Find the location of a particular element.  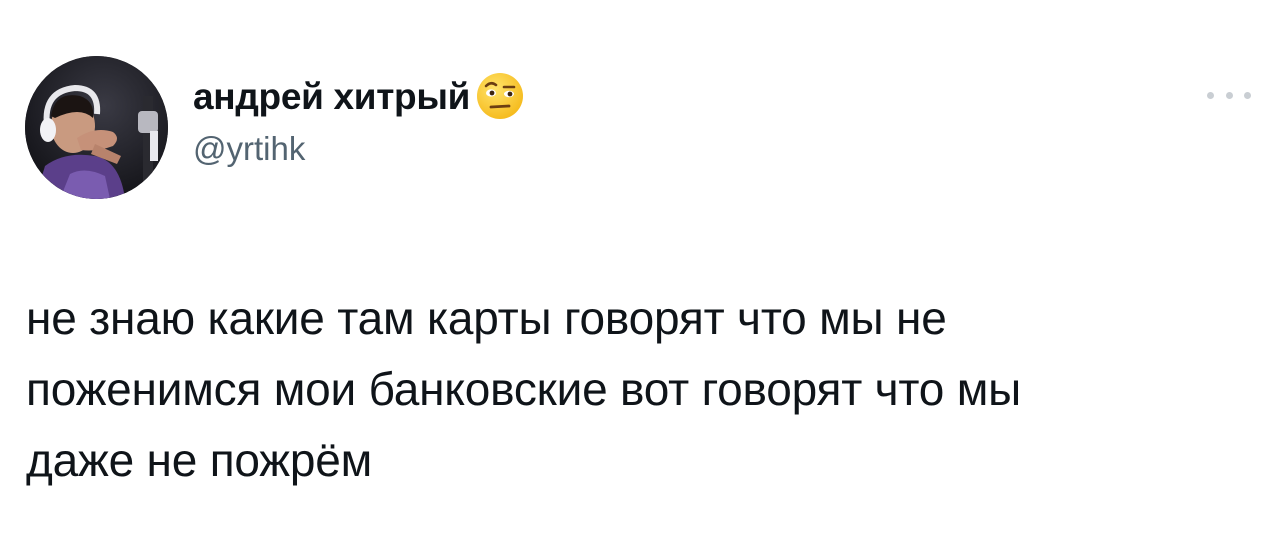

name-row: андрей хитрый is located at coordinates (359, 96).